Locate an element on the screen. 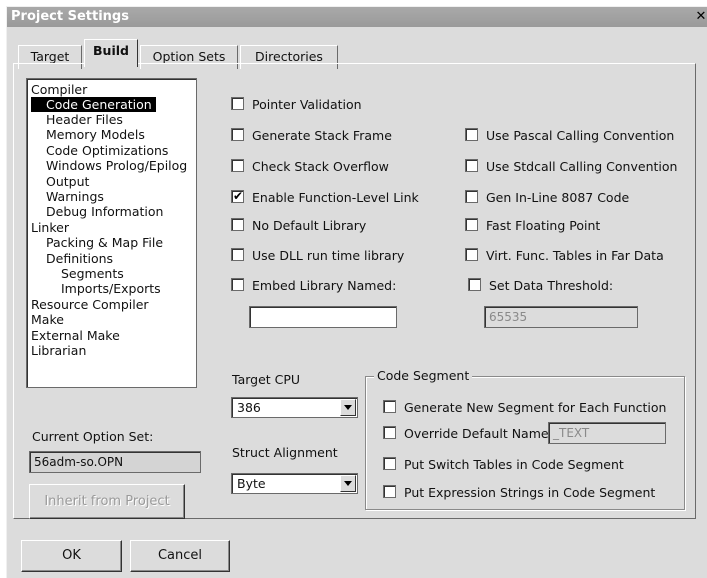 The width and height of the screenshot is (707, 578). inherit-from-project-button: Inherit from Project is located at coordinates (107, 501).